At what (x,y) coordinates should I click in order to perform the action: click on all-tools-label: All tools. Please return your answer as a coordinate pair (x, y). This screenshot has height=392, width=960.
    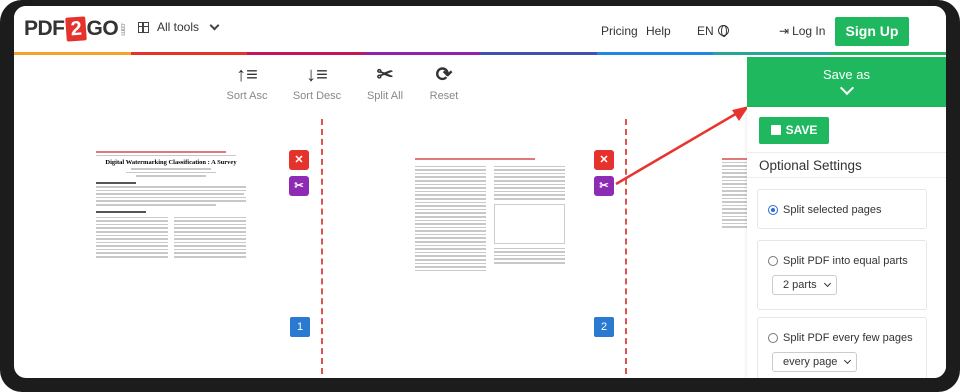
    Looking at the image, I should click on (178, 27).